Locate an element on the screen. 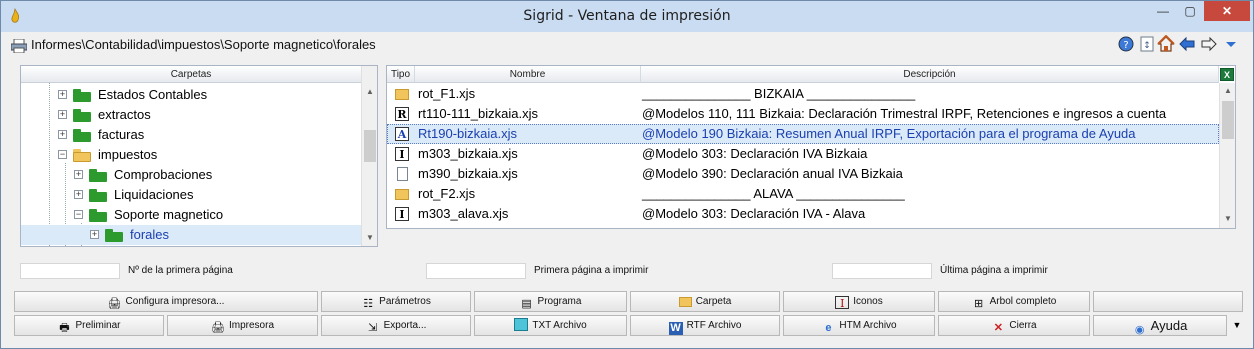 The image size is (1254, 349). tree-item-estados-contables: + Estados Contables is located at coordinates (191, 95).